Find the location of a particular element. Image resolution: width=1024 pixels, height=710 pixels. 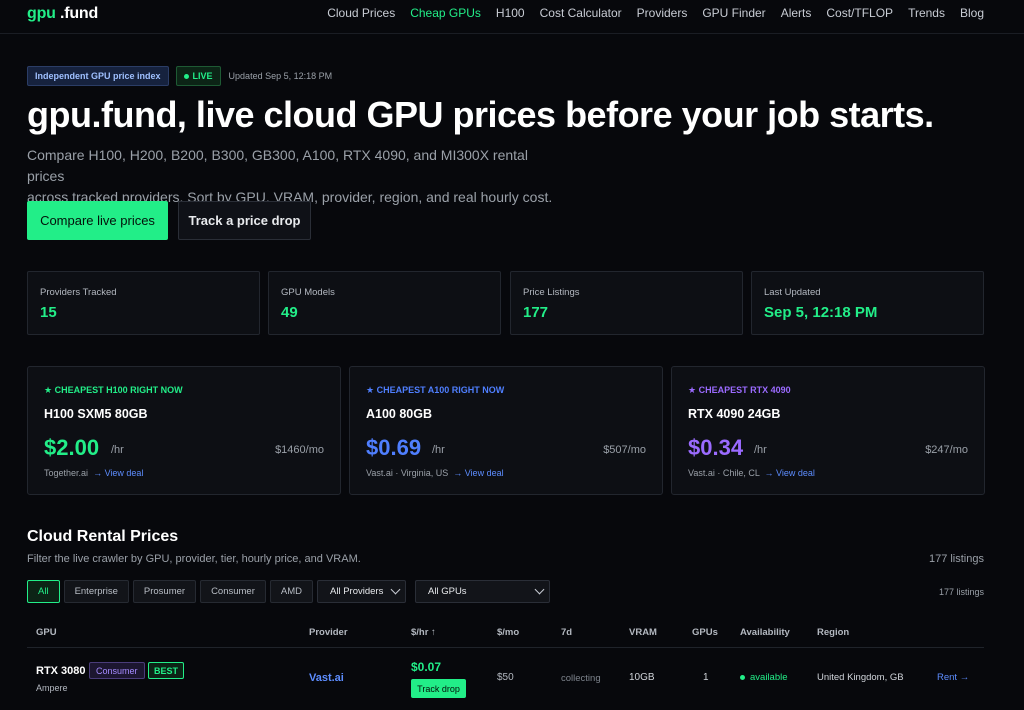

col-monthly: $/mo is located at coordinates (508, 632).